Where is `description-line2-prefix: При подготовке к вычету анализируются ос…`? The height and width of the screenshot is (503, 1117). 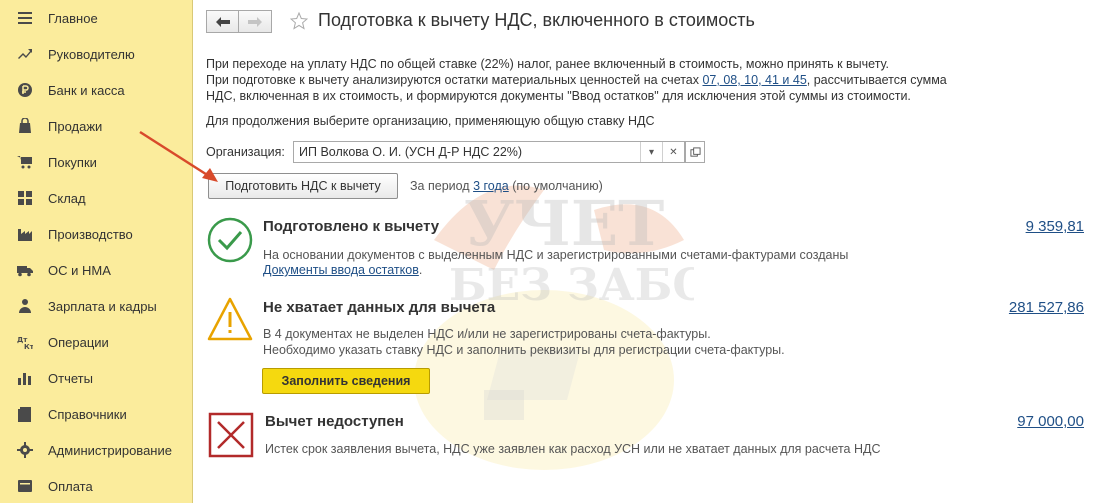
description-line2-prefix: При подготовке к вычету анализируются ос… is located at coordinates (454, 80).